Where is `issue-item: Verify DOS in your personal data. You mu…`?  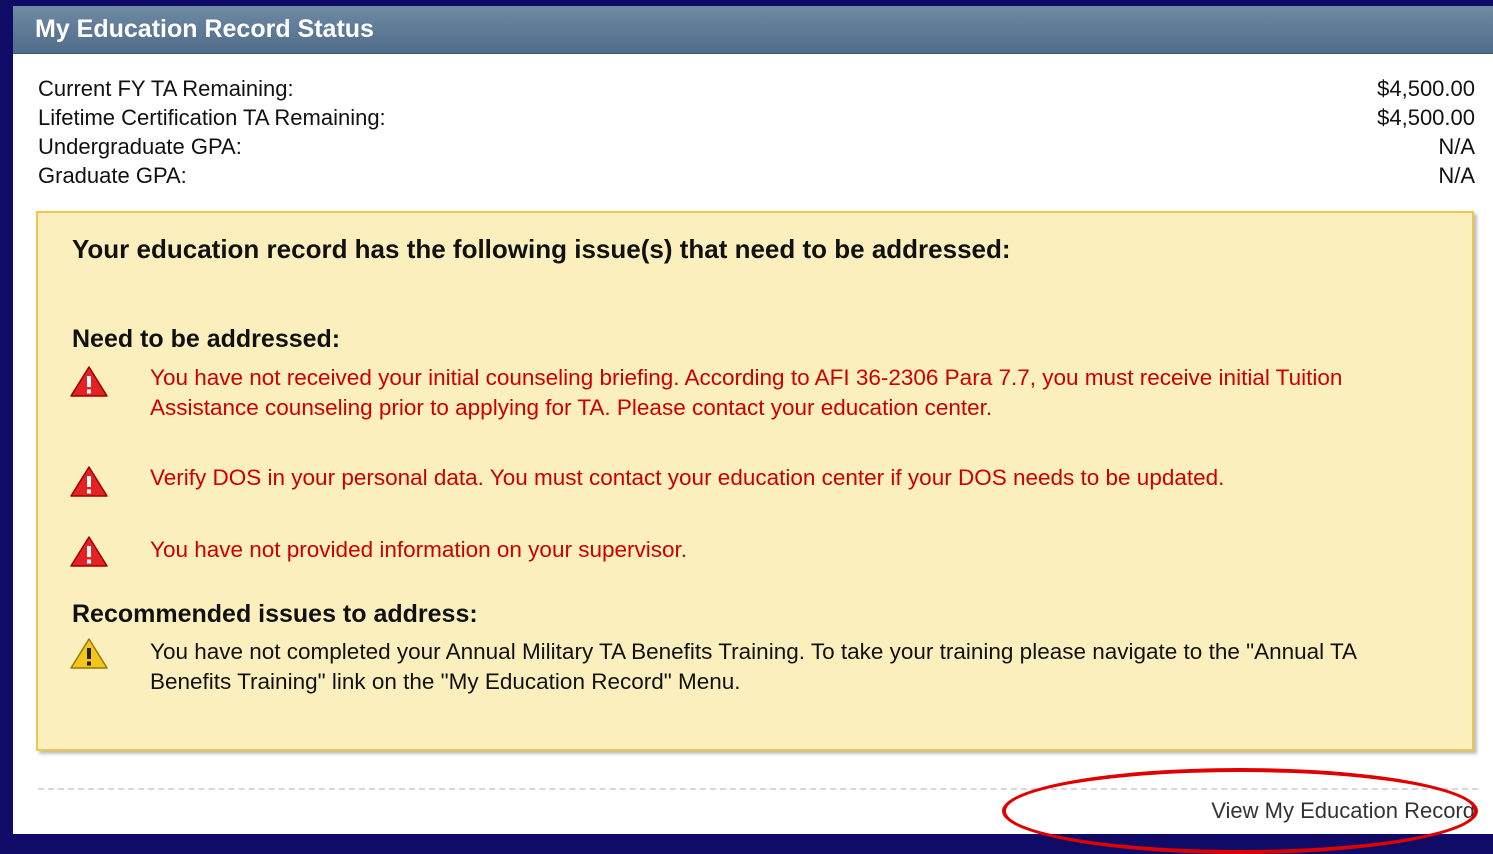
issue-item: Verify DOS in your personal data. You mu… is located at coordinates (687, 477).